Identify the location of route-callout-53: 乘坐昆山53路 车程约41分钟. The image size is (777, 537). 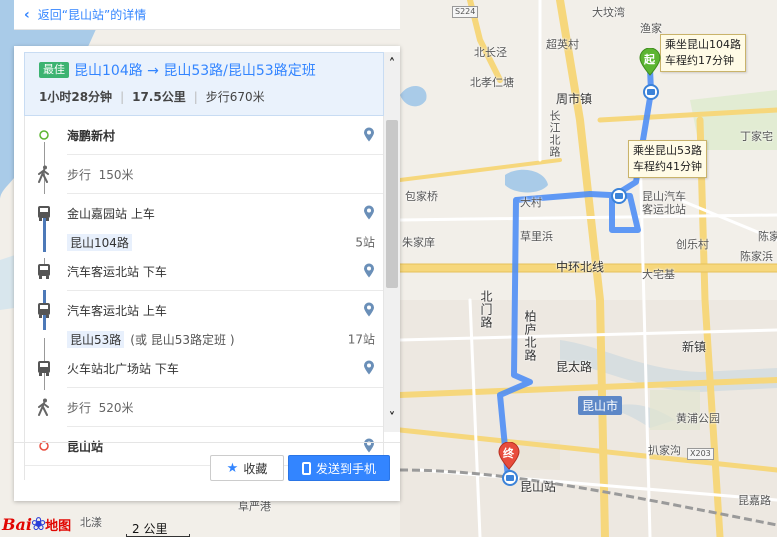
(667, 159).